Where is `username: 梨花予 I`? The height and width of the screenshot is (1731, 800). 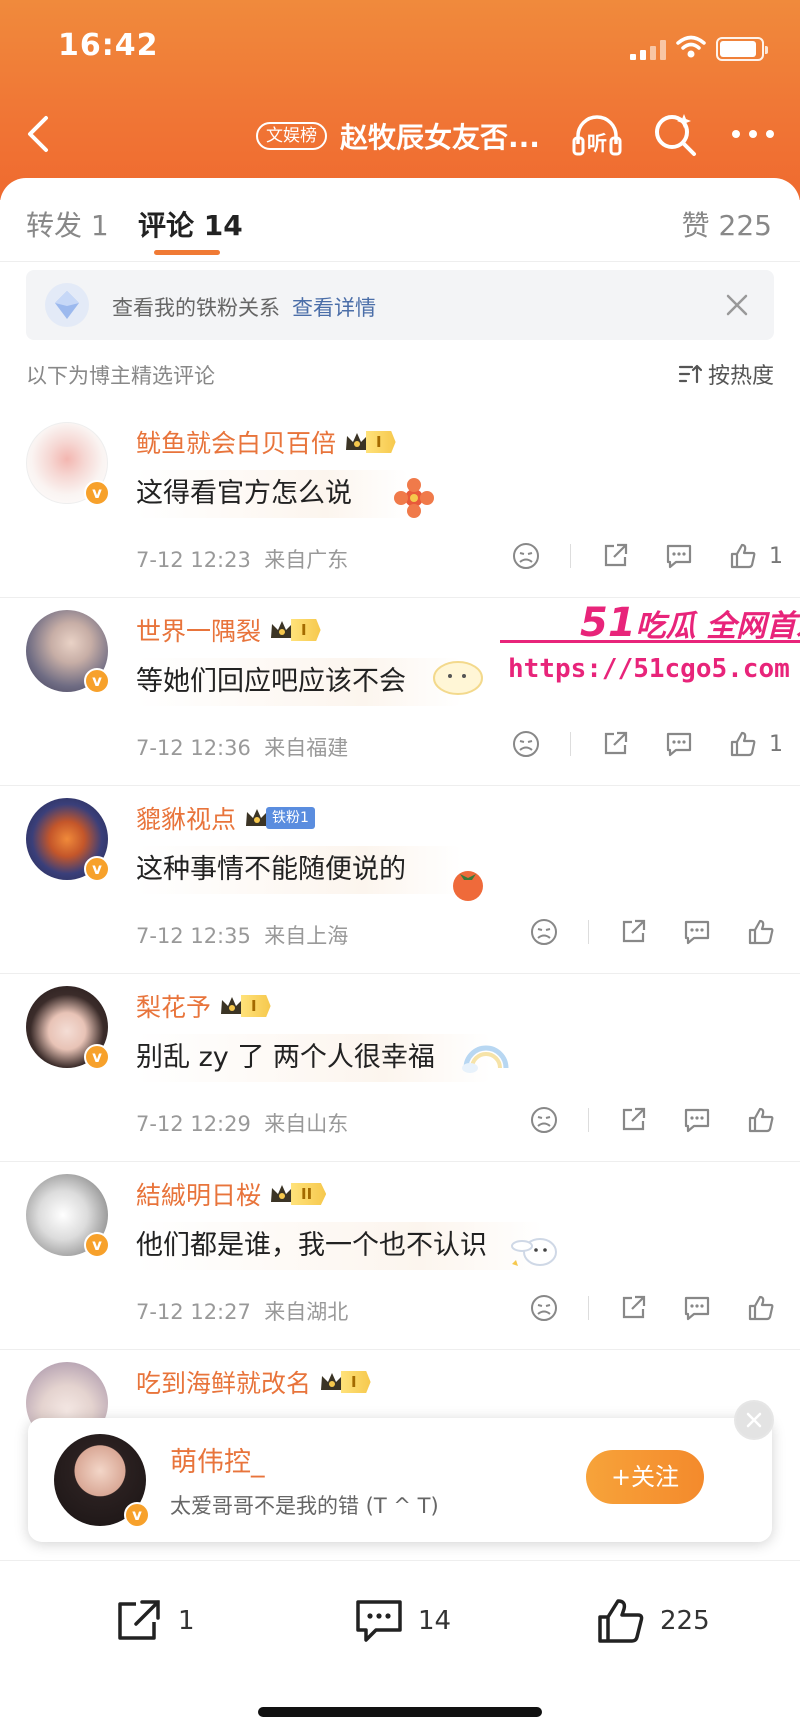
username: 梨花予 I is located at coordinates (203, 1006).